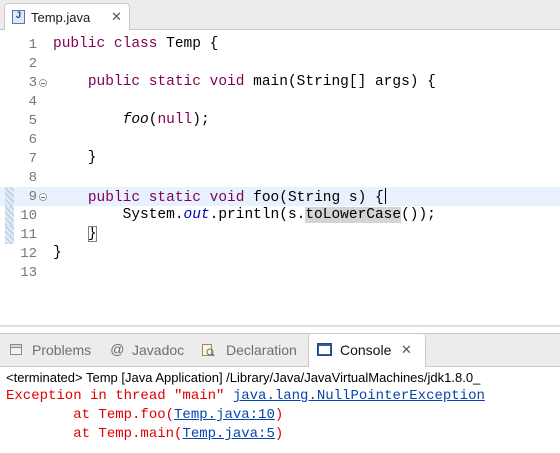  I want to click on editor-tab-bar: J Temp.java ✕, so click(280, 15).